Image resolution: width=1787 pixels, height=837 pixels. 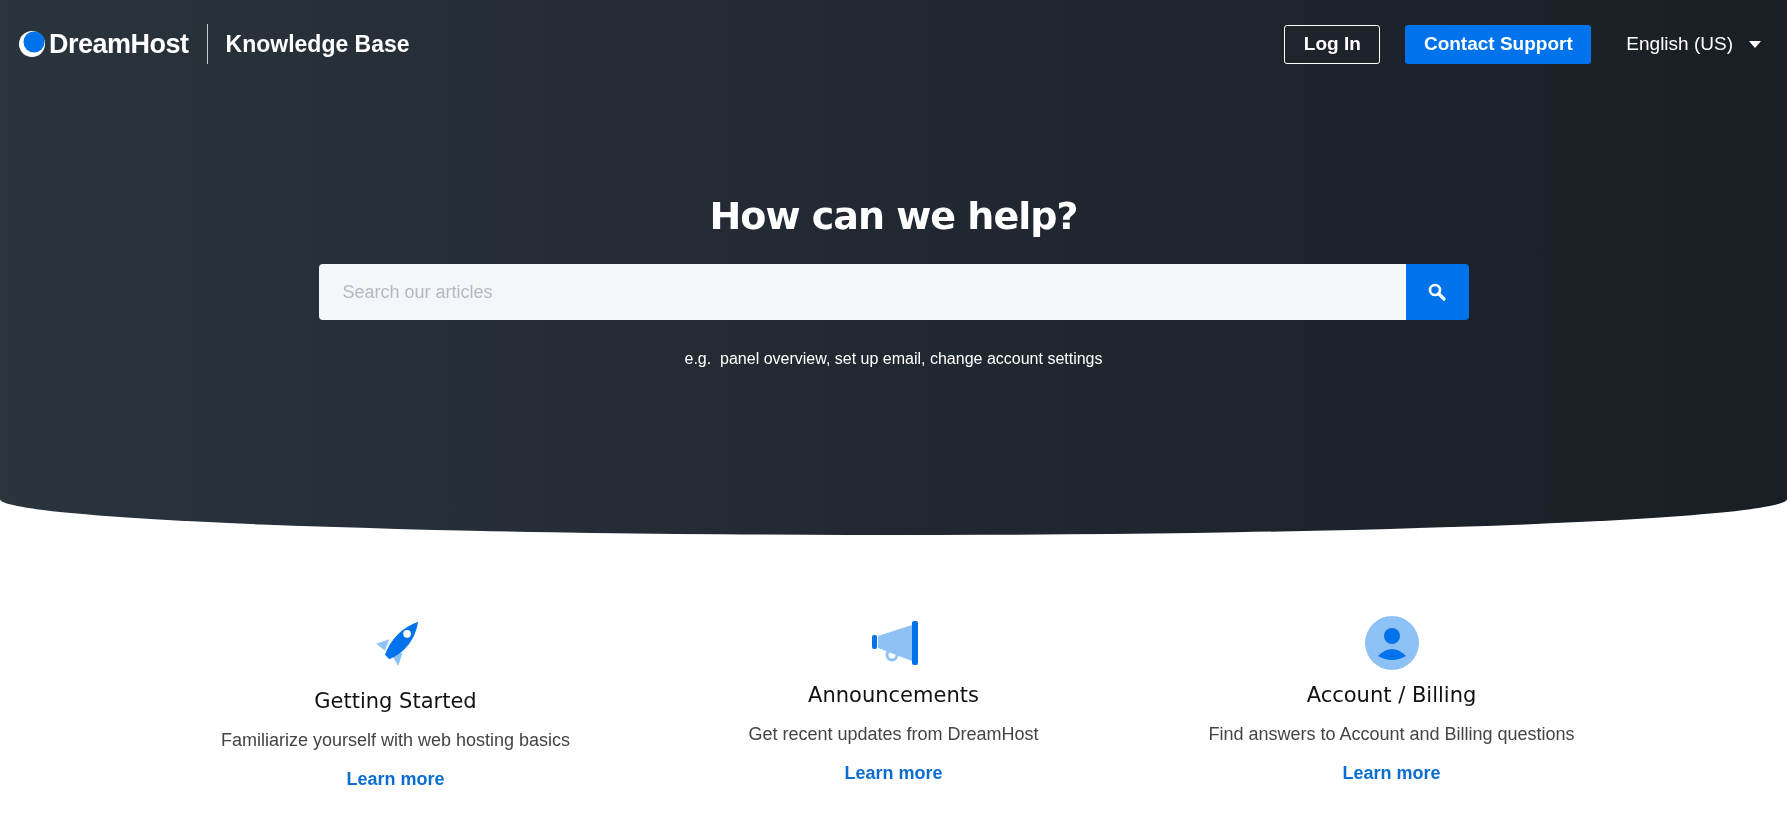 I want to click on search-icon, so click(x=1437, y=292).